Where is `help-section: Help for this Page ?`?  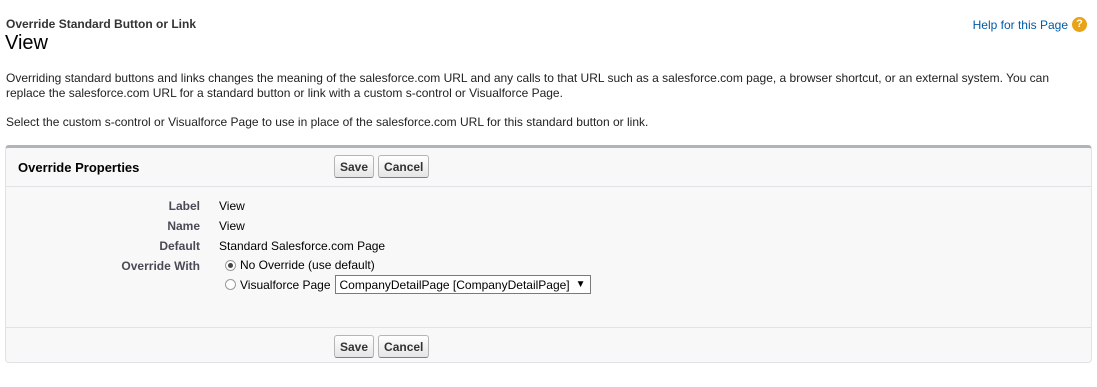
help-section: Help for this Page ? is located at coordinates (1030, 24).